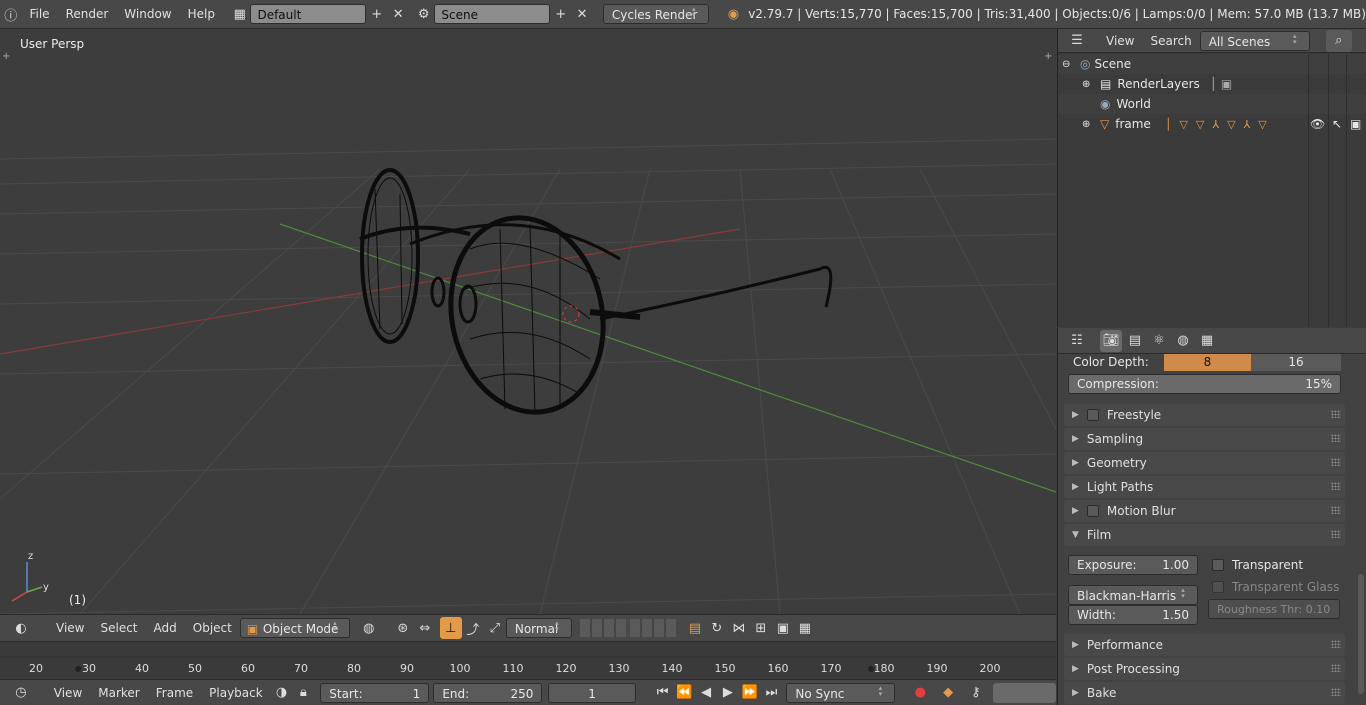 The height and width of the screenshot is (705, 1366). Describe the element at coordinates (783, 628) in the screenshot. I see `render-still-icon: ▣` at that location.